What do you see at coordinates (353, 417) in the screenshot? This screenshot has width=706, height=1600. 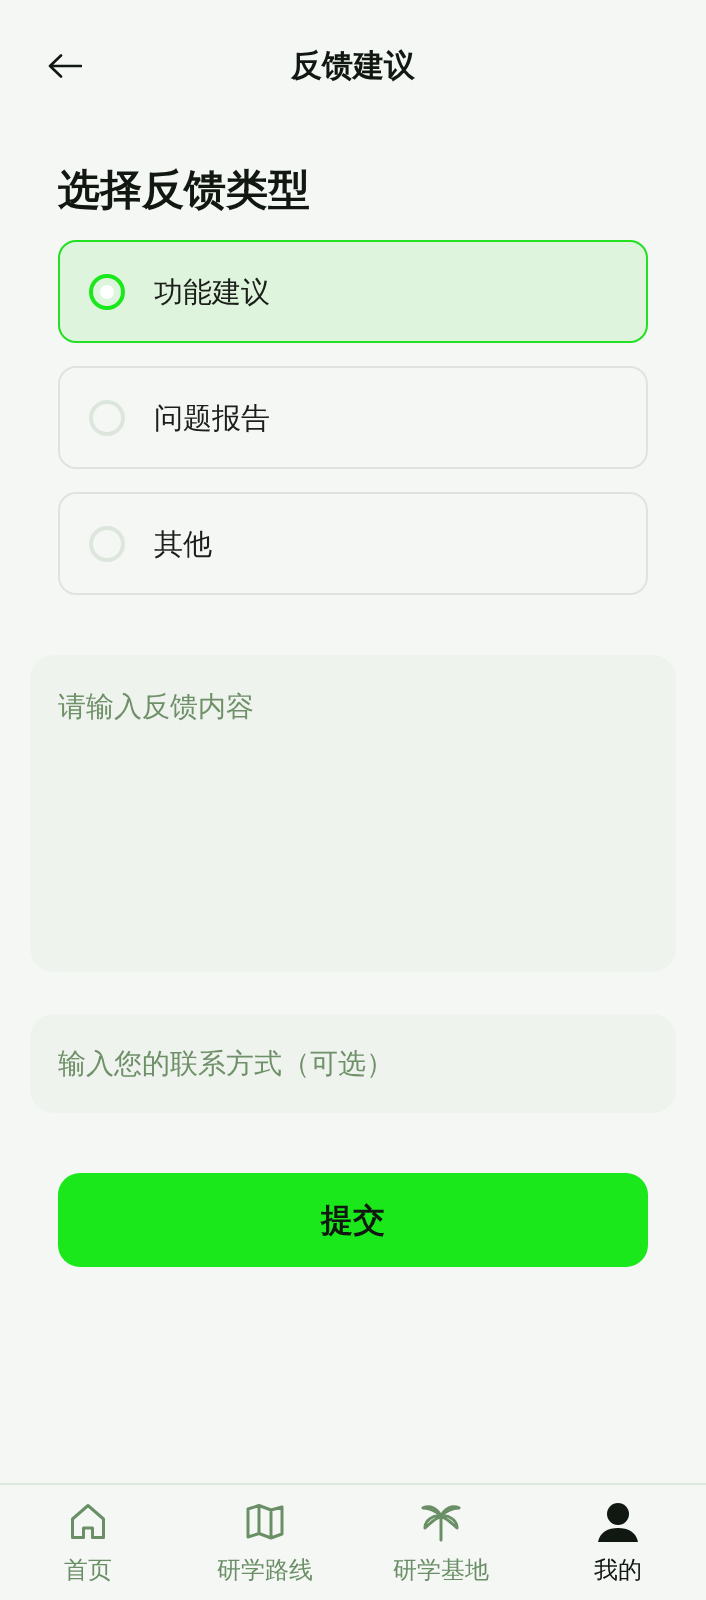 I see `feedback-type-option: 问题报告` at bounding box center [353, 417].